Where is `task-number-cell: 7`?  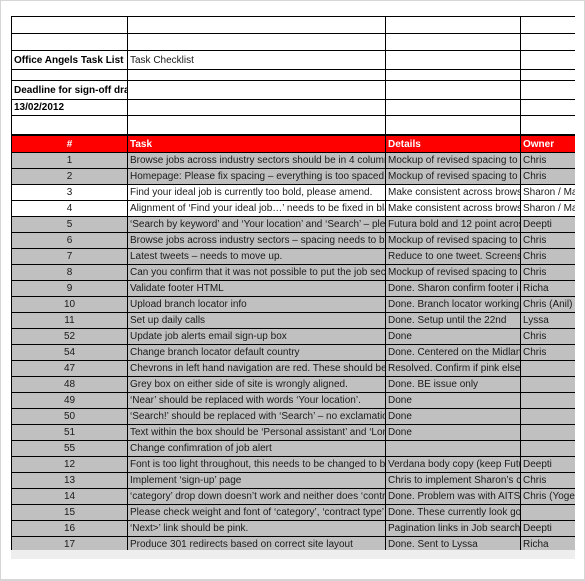
task-number-cell: 7 is located at coordinates (69, 256).